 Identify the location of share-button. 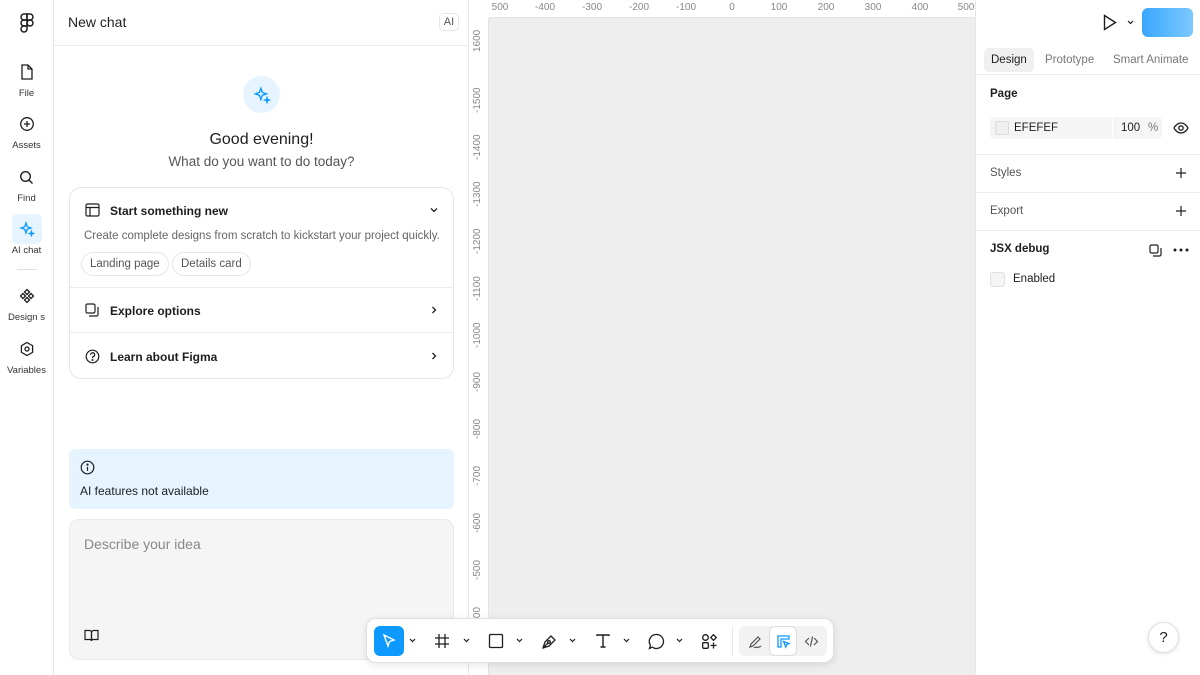
(1167, 22).